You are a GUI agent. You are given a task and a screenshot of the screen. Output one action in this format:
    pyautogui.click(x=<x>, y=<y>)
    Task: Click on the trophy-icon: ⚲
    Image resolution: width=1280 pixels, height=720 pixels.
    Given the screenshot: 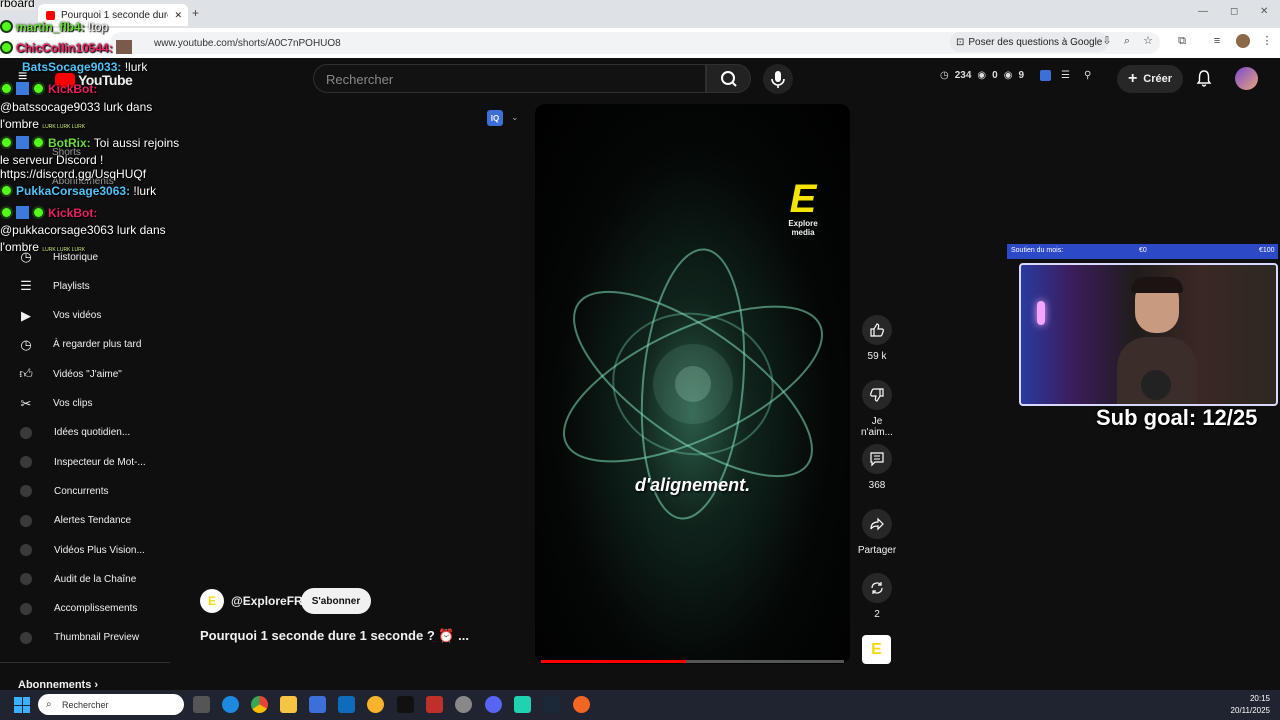 What is the action you would take?
    pyautogui.click(x=1087, y=75)
    